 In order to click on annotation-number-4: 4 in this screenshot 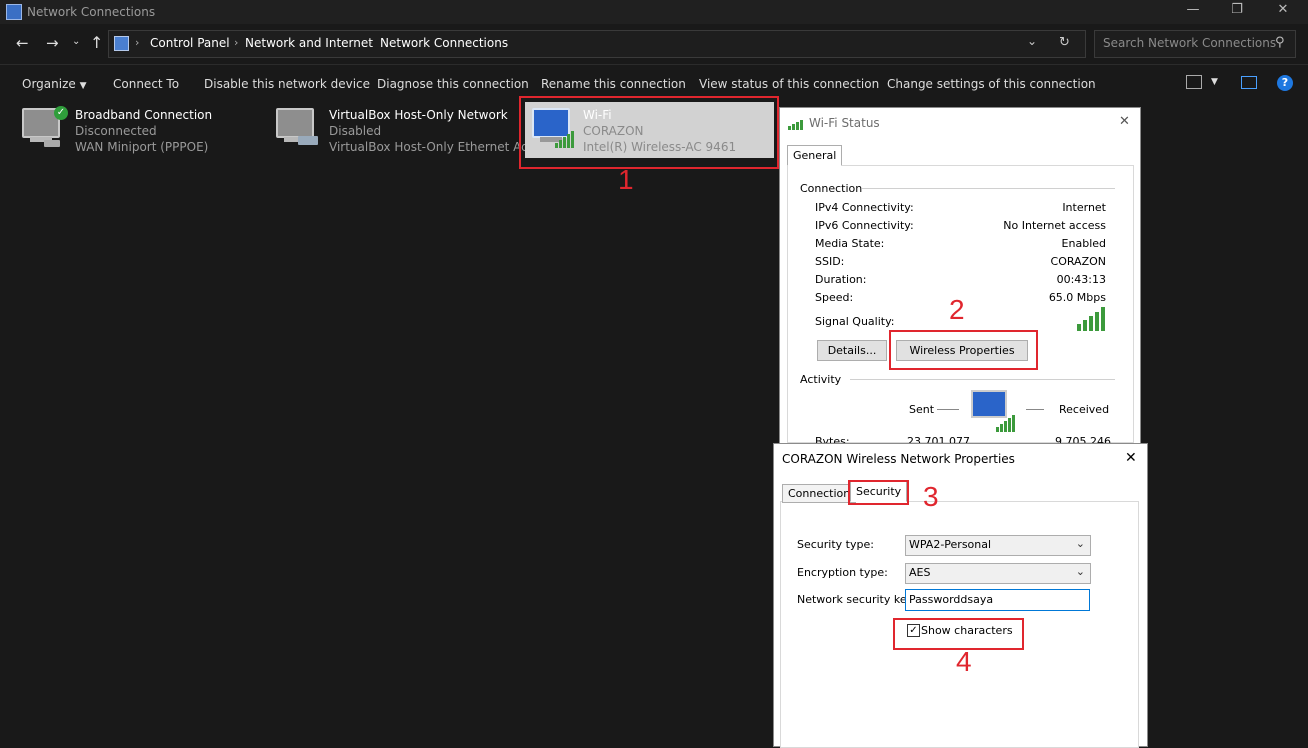, I will do `click(964, 661)`.